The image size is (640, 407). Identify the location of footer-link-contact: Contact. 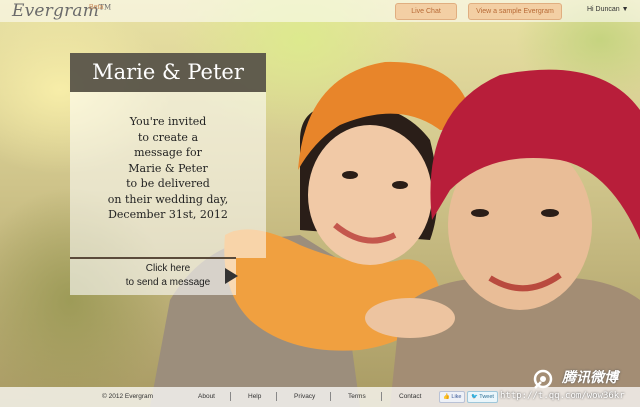
(410, 396).